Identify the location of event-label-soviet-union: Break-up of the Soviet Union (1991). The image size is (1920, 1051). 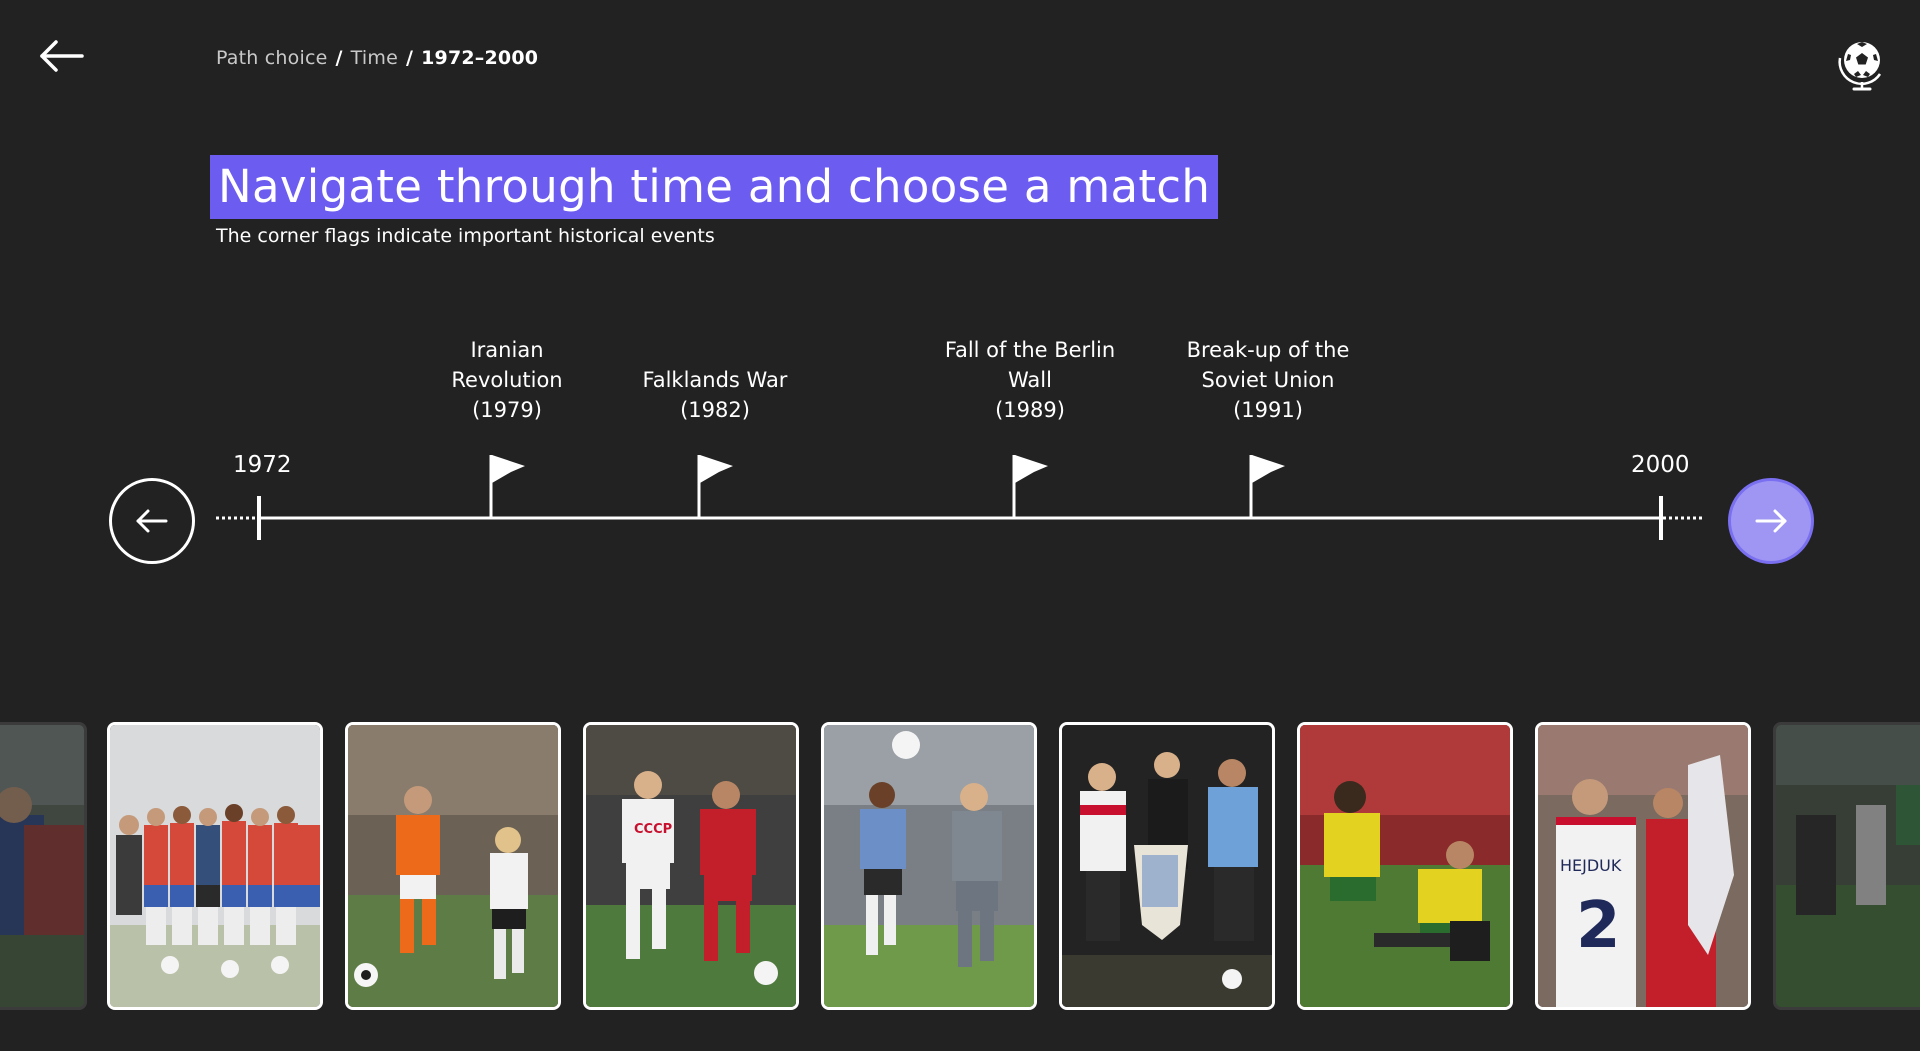
(1268, 380).